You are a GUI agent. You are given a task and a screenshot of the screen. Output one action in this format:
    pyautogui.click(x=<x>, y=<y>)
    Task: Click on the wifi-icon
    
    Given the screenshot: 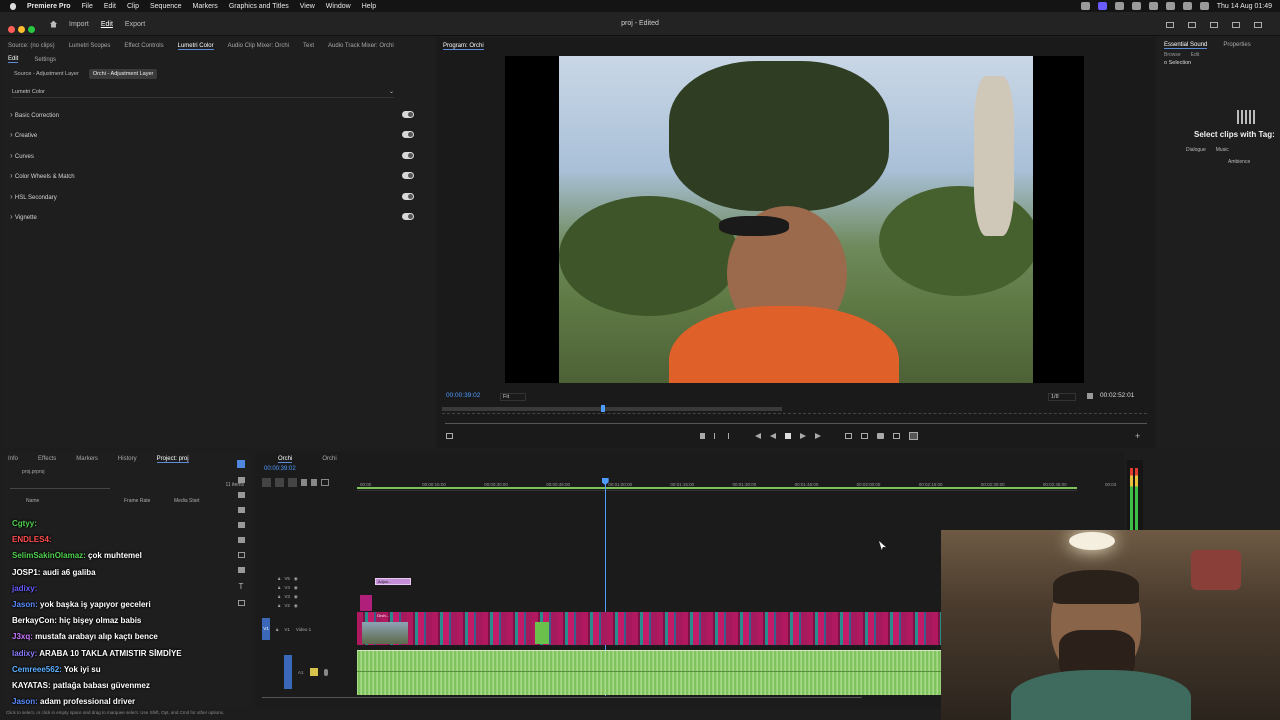 What is the action you would take?
    pyautogui.click(x=1187, y=6)
    